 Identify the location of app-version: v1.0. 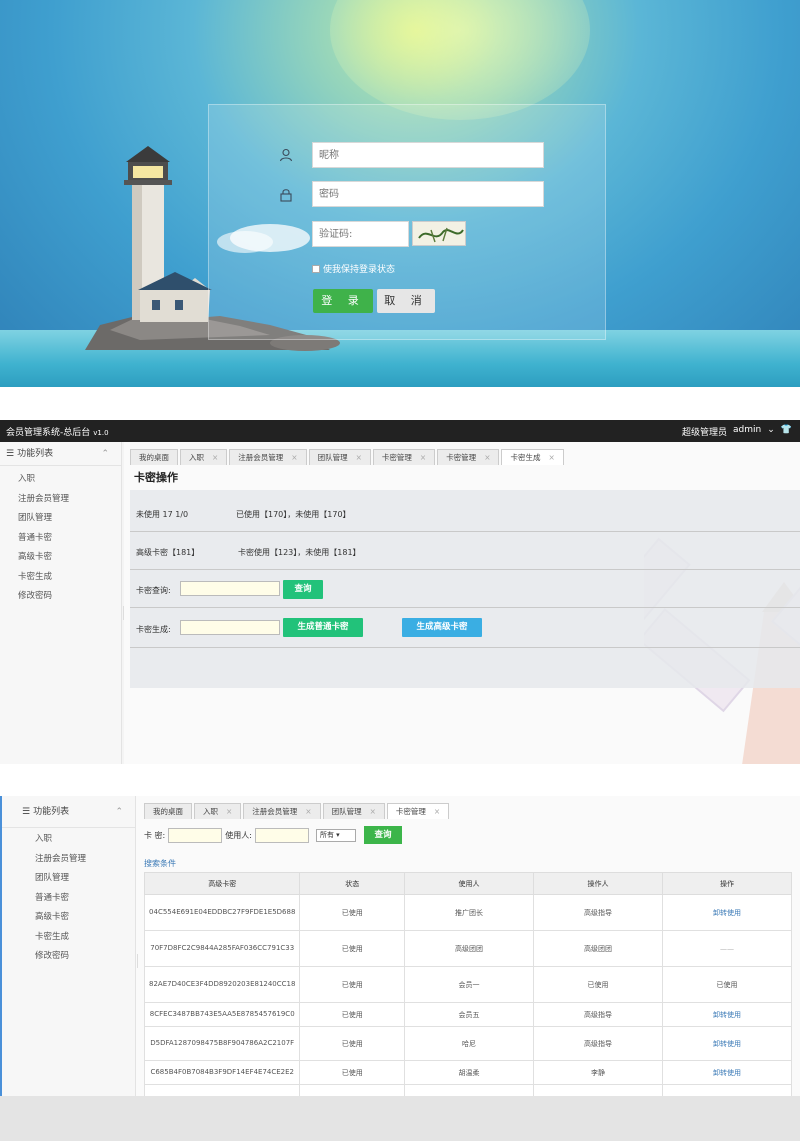
(101, 433).